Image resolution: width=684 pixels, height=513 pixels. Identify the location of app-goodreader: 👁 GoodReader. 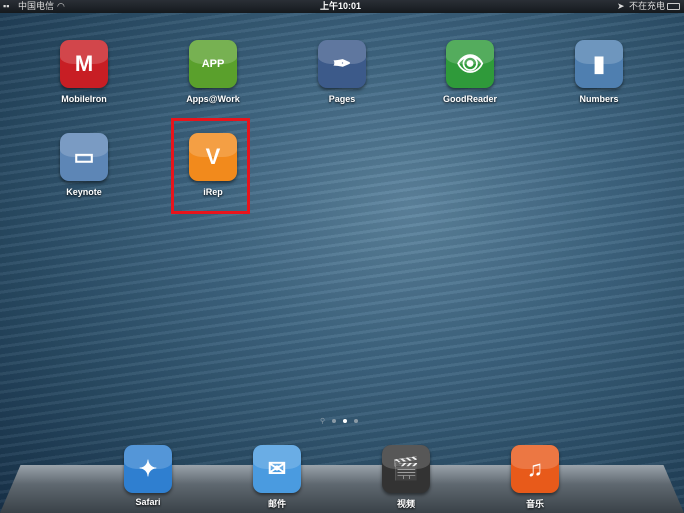
(470, 72).